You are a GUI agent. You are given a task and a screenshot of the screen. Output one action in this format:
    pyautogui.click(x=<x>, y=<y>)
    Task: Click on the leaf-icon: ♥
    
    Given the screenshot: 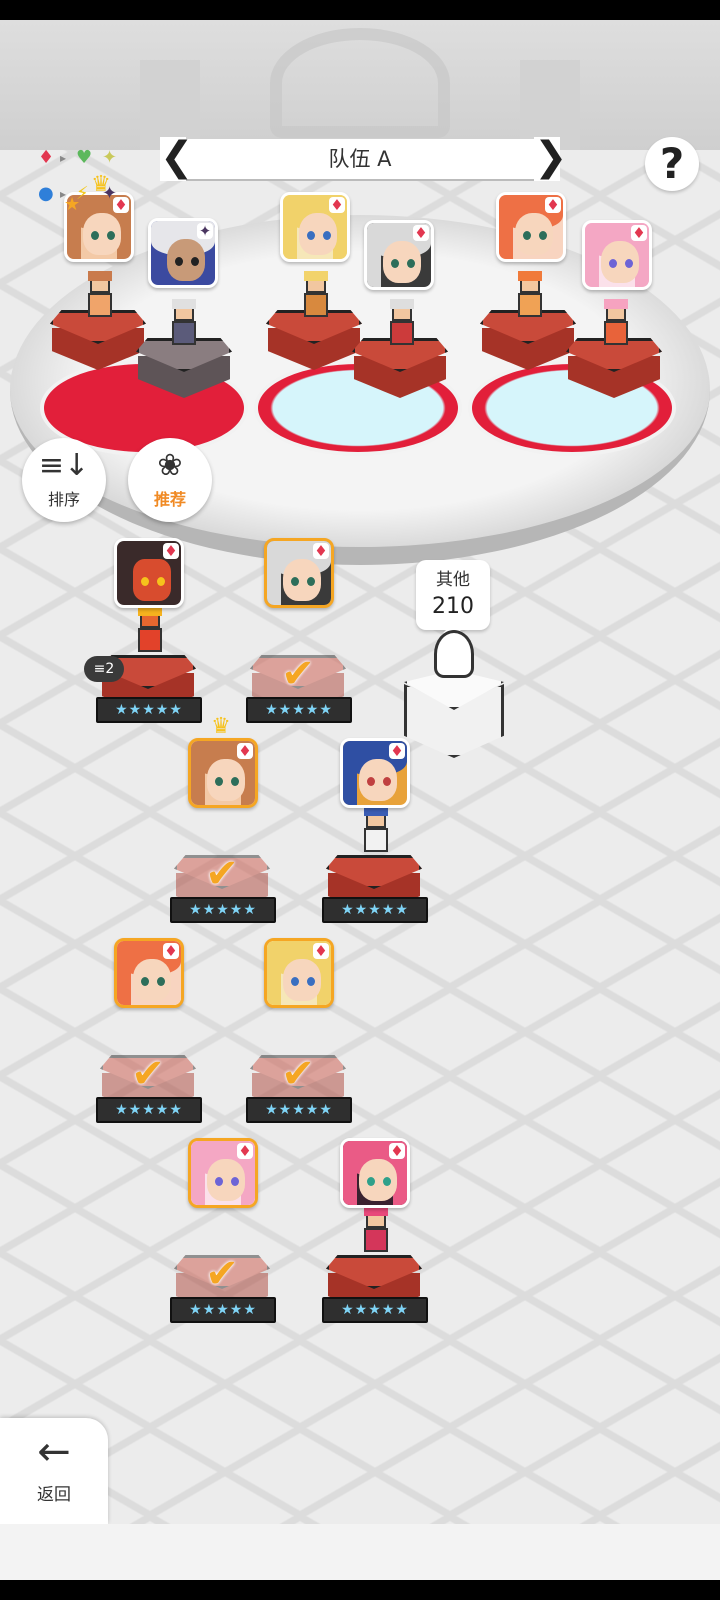 What is the action you would take?
    pyautogui.click(x=84, y=157)
    